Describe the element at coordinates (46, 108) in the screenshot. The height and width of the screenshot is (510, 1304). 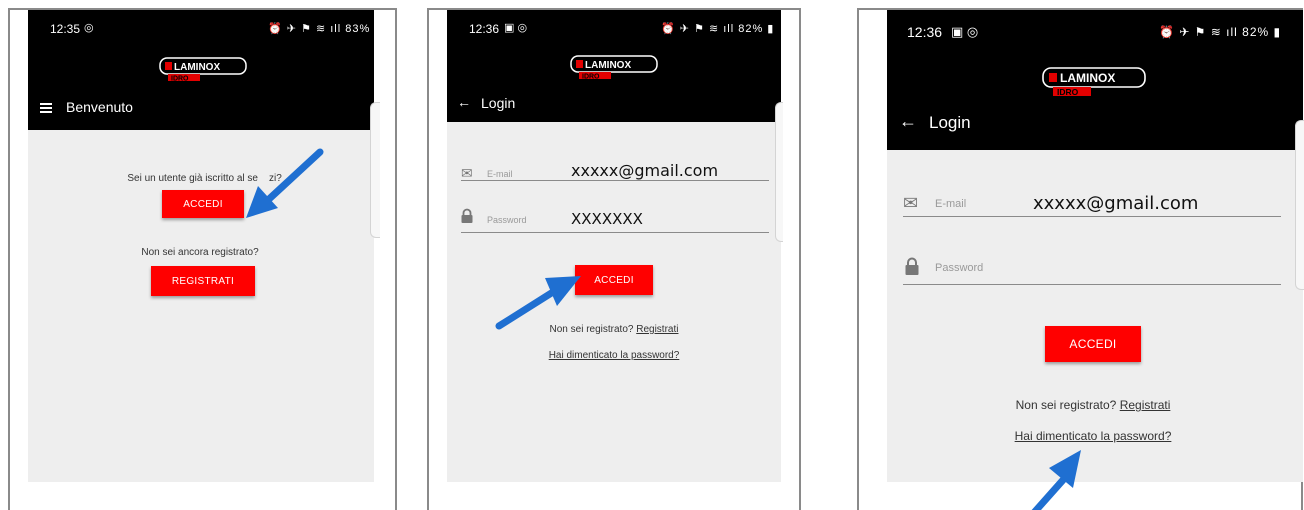
I see `hamburger-menu-icon` at that location.